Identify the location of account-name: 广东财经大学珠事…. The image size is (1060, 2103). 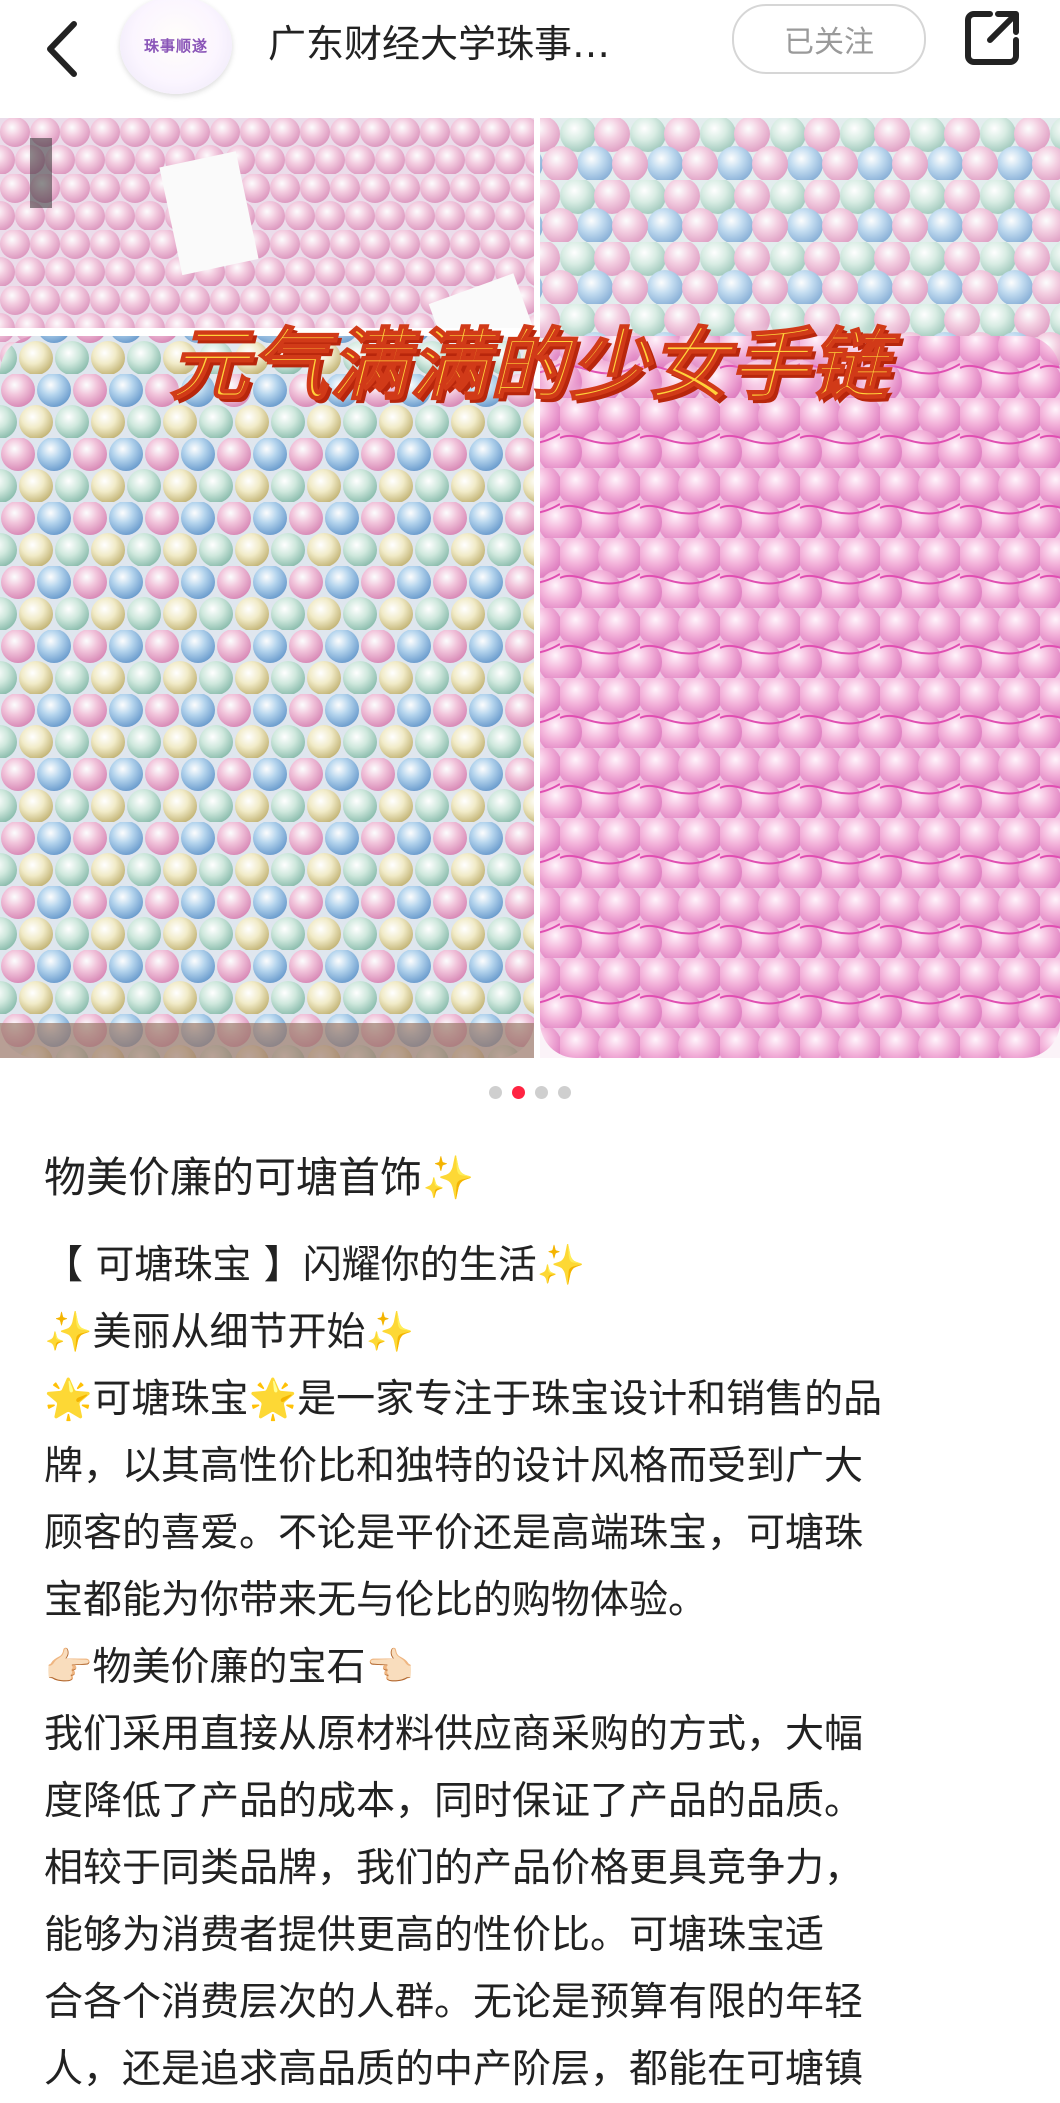
(478, 44).